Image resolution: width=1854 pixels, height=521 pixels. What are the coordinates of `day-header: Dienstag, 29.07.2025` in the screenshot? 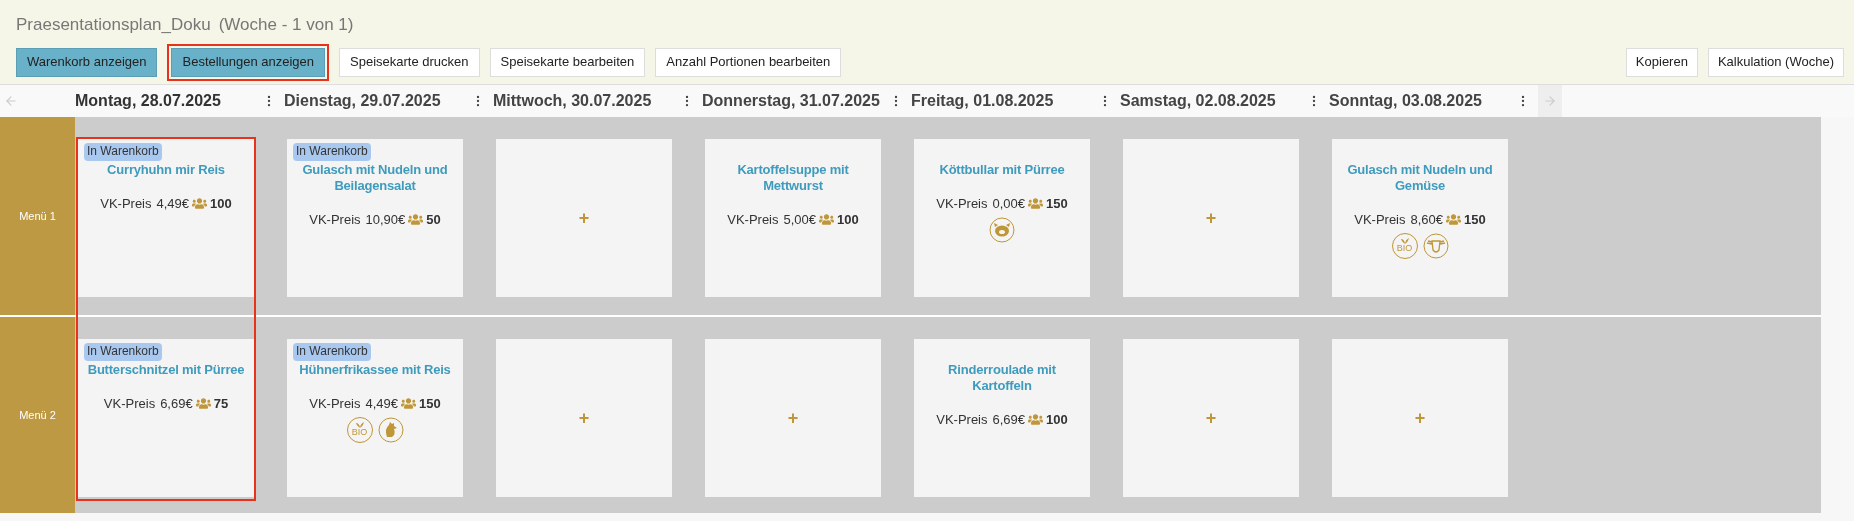 It's located at (362, 101).